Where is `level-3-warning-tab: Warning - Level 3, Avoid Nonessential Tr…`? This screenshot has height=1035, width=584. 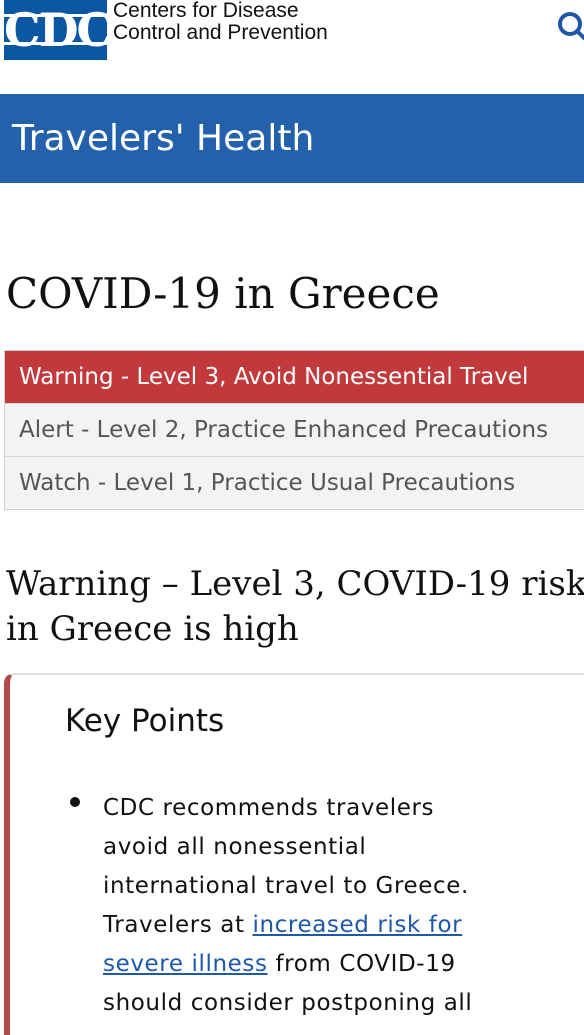
level-3-warning-tab: Warning - Level 3, Avoid Nonessential Tr… is located at coordinates (294, 377).